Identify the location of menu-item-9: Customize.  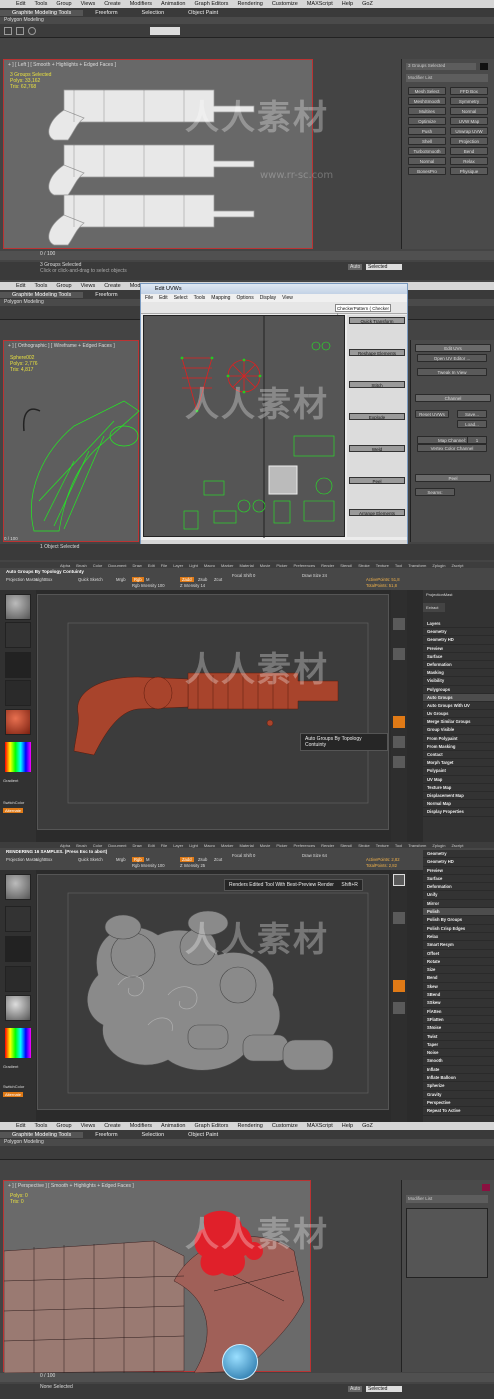
(285, 4).